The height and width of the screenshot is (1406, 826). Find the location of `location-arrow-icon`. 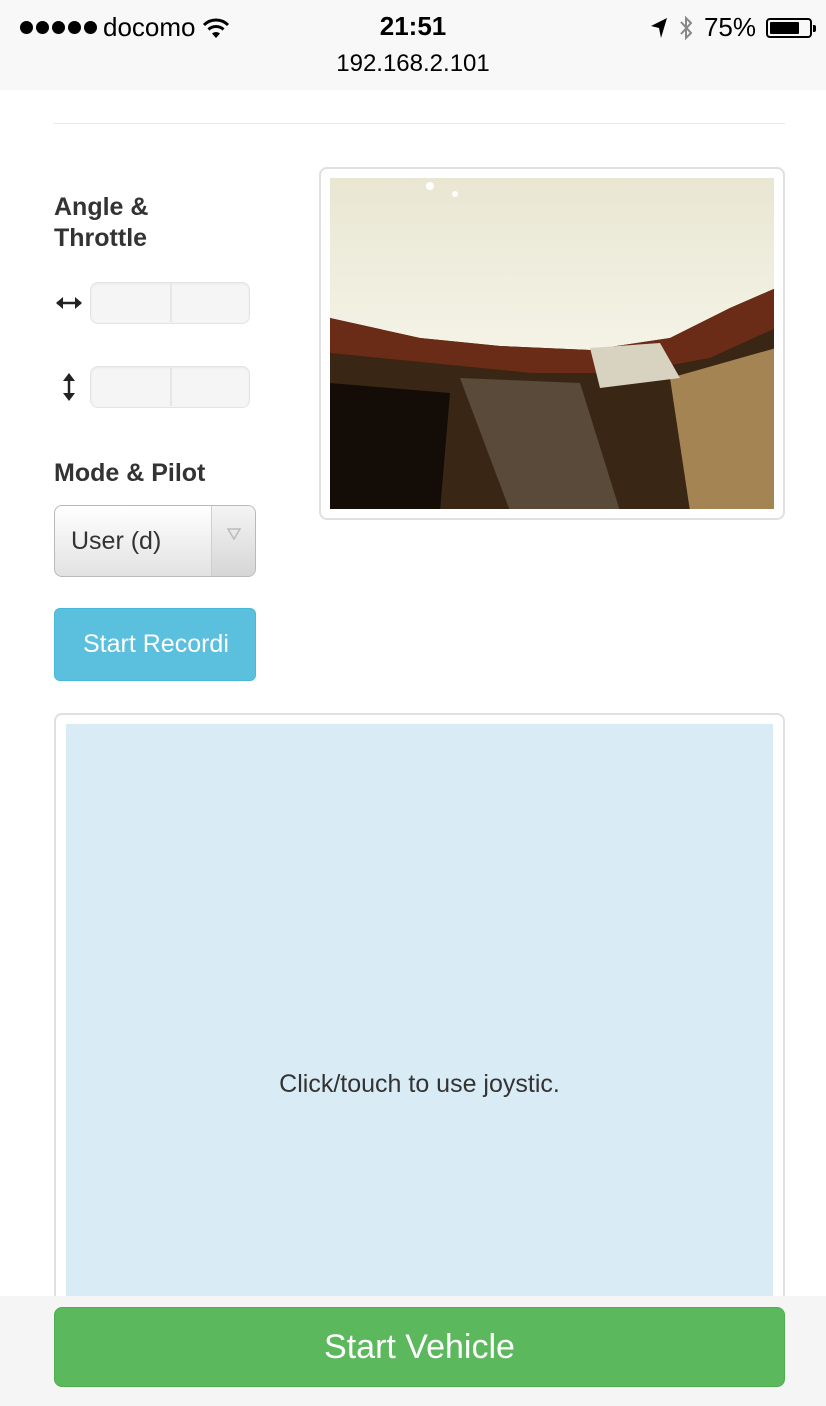

location-arrow-icon is located at coordinates (658, 27).